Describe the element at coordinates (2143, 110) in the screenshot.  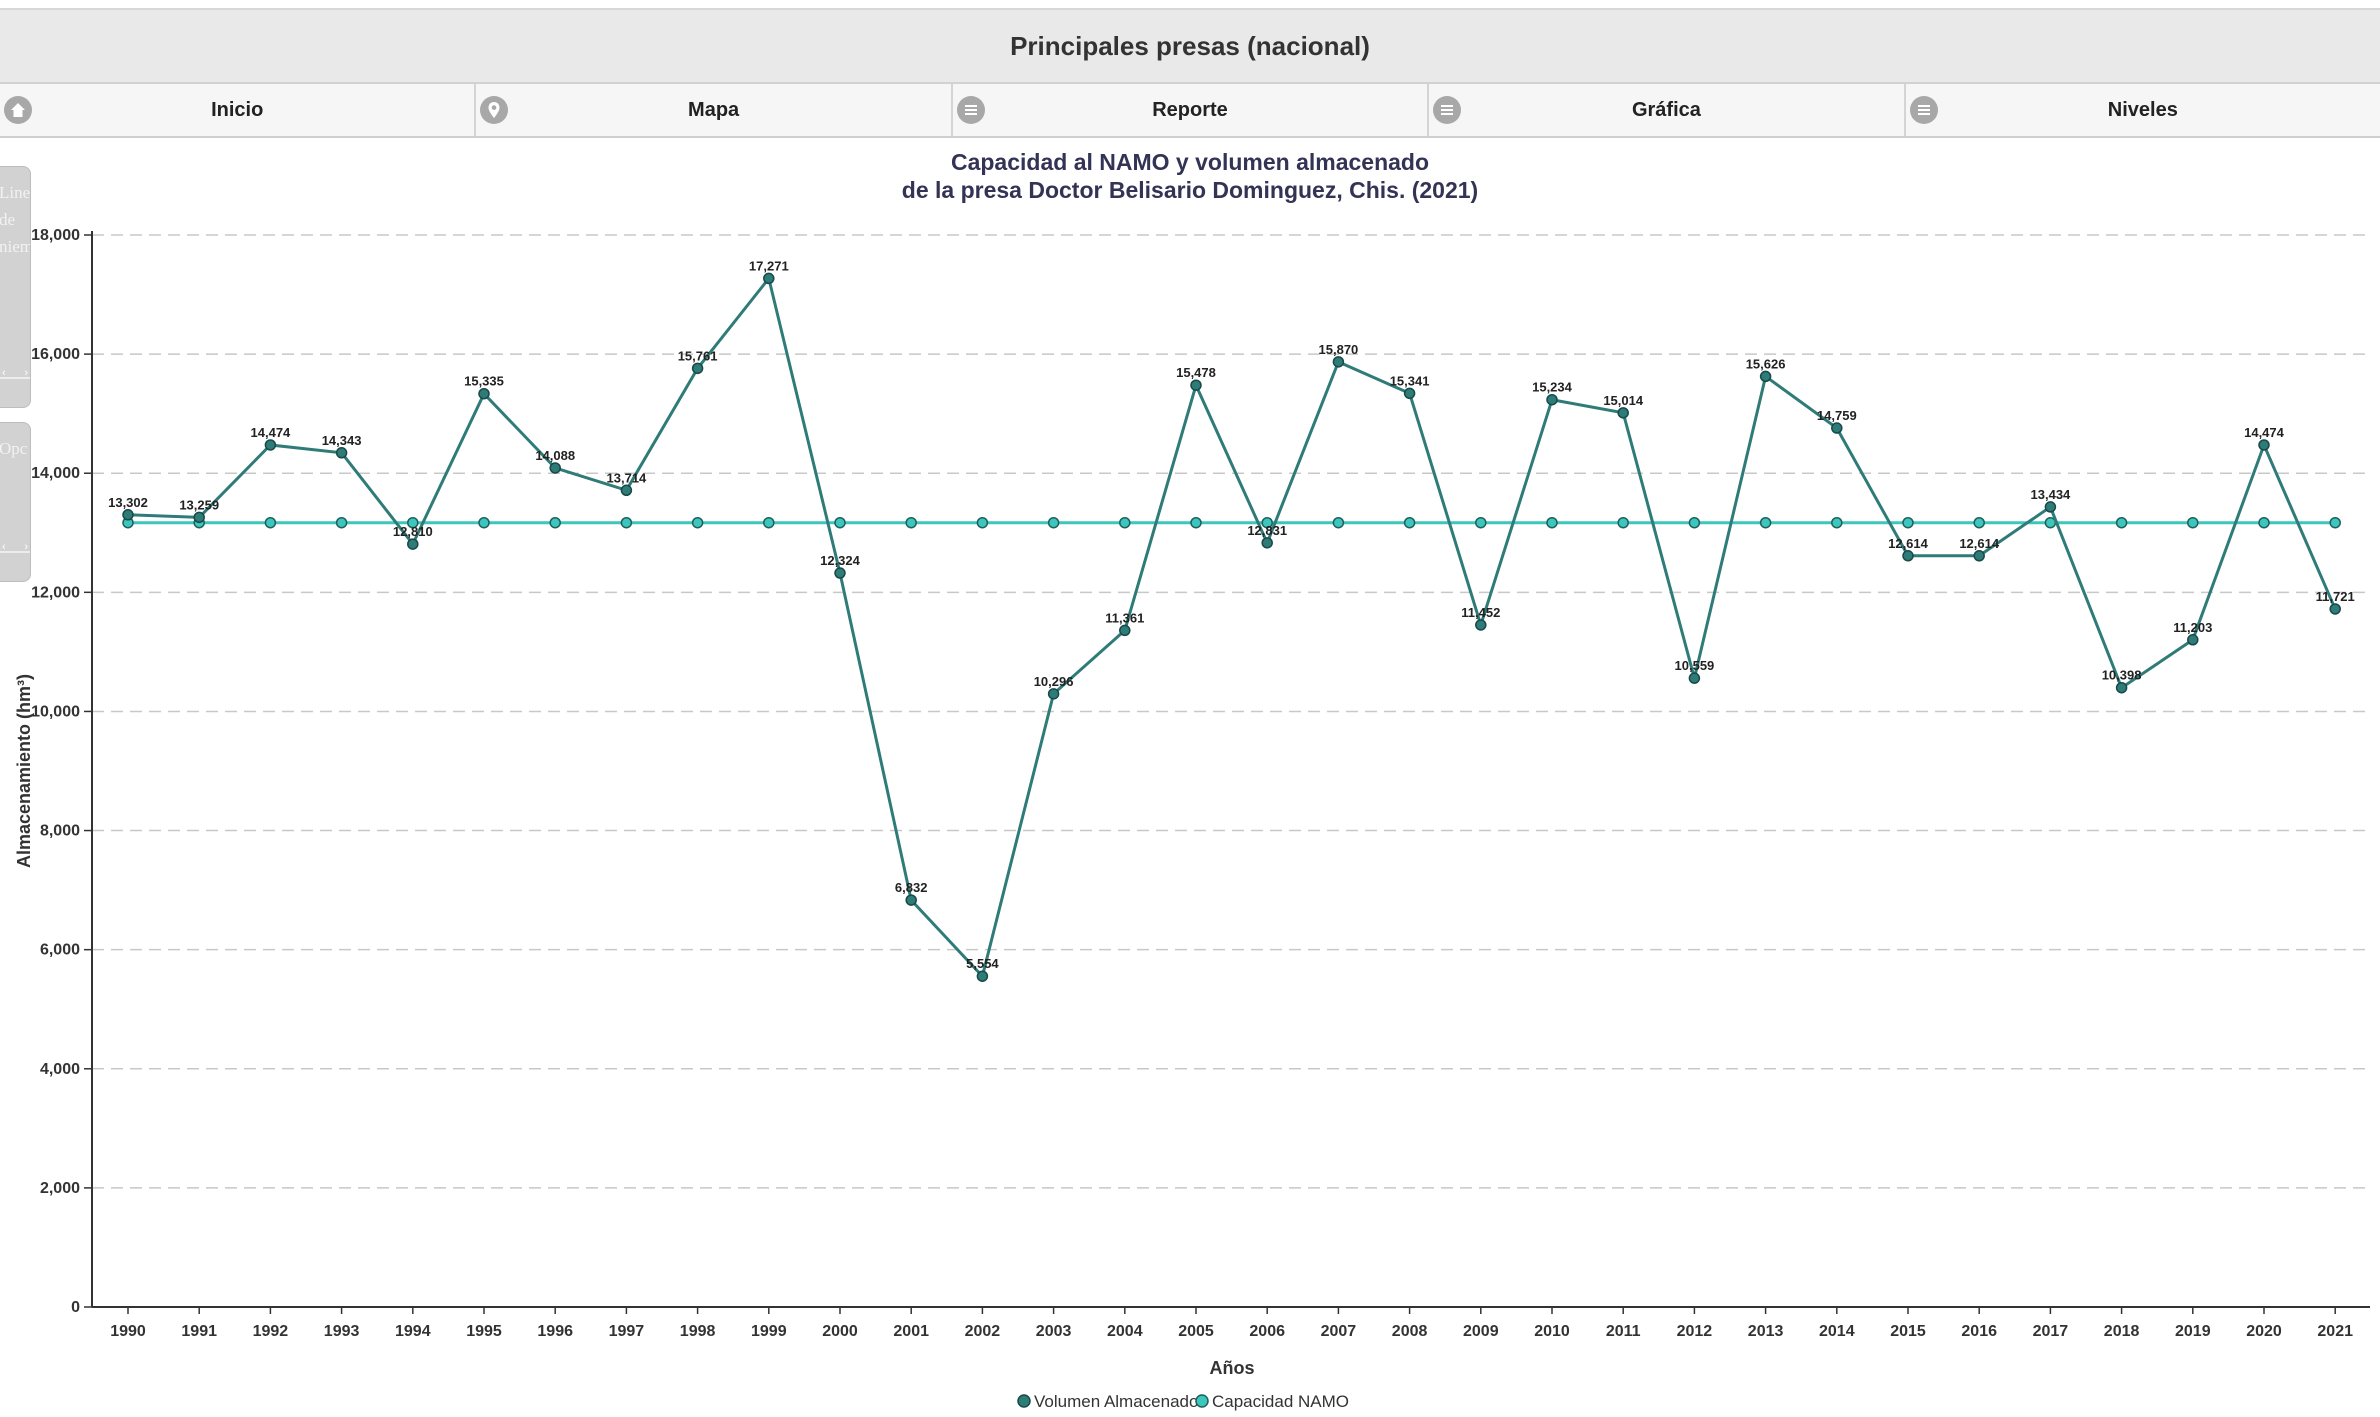
I see `nav-item-niveles: Niveles` at that location.